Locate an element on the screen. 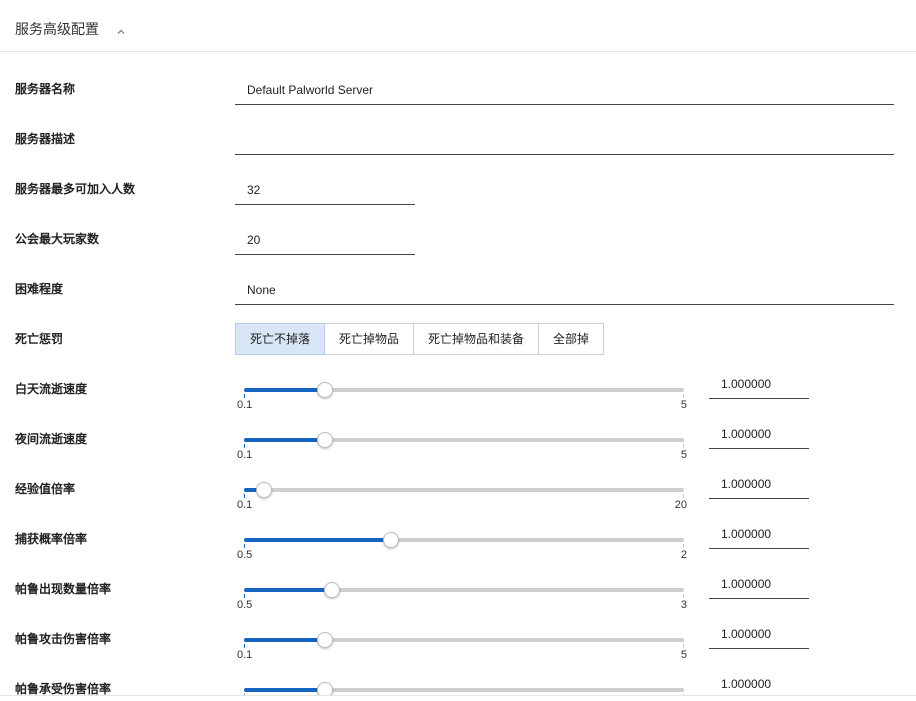 Image resolution: width=916 pixels, height=701 pixels. guild-max-players-input is located at coordinates (325, 240).